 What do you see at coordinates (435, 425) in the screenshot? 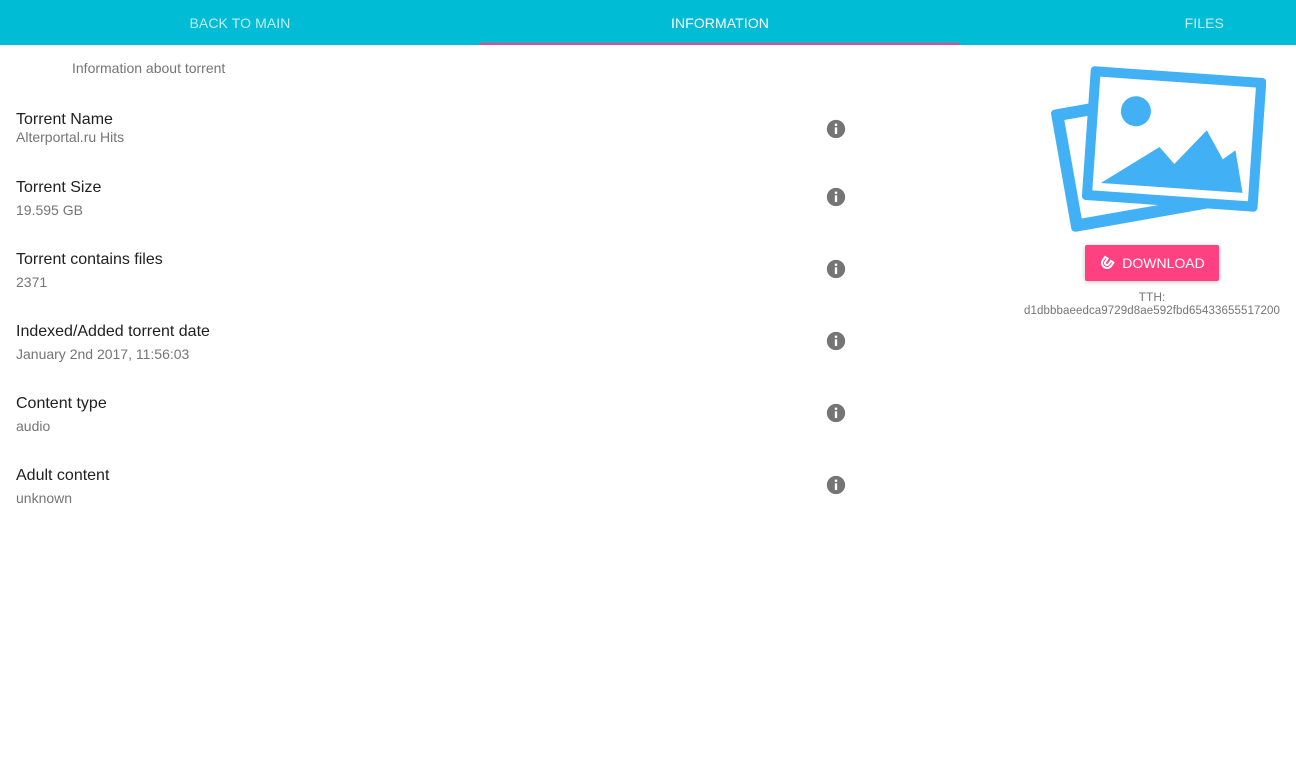
I see `field-content-type: Content type audio` at bounding box center [435, 425].